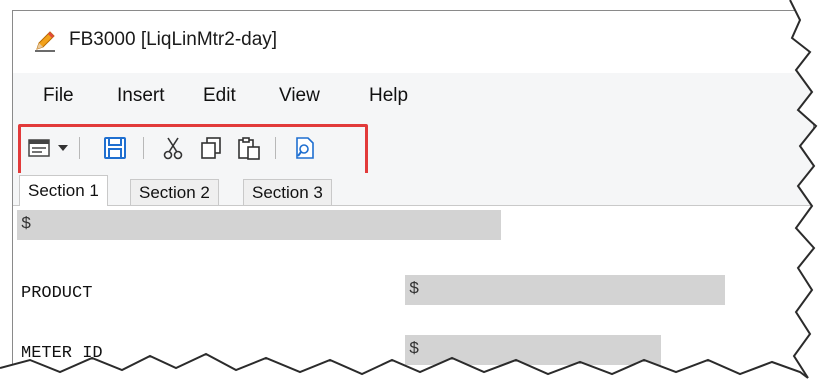 The image size is (824, 387). Describe the element at coordinates (39, 148) in the screenshot. I see `form-view-icon` at that location.